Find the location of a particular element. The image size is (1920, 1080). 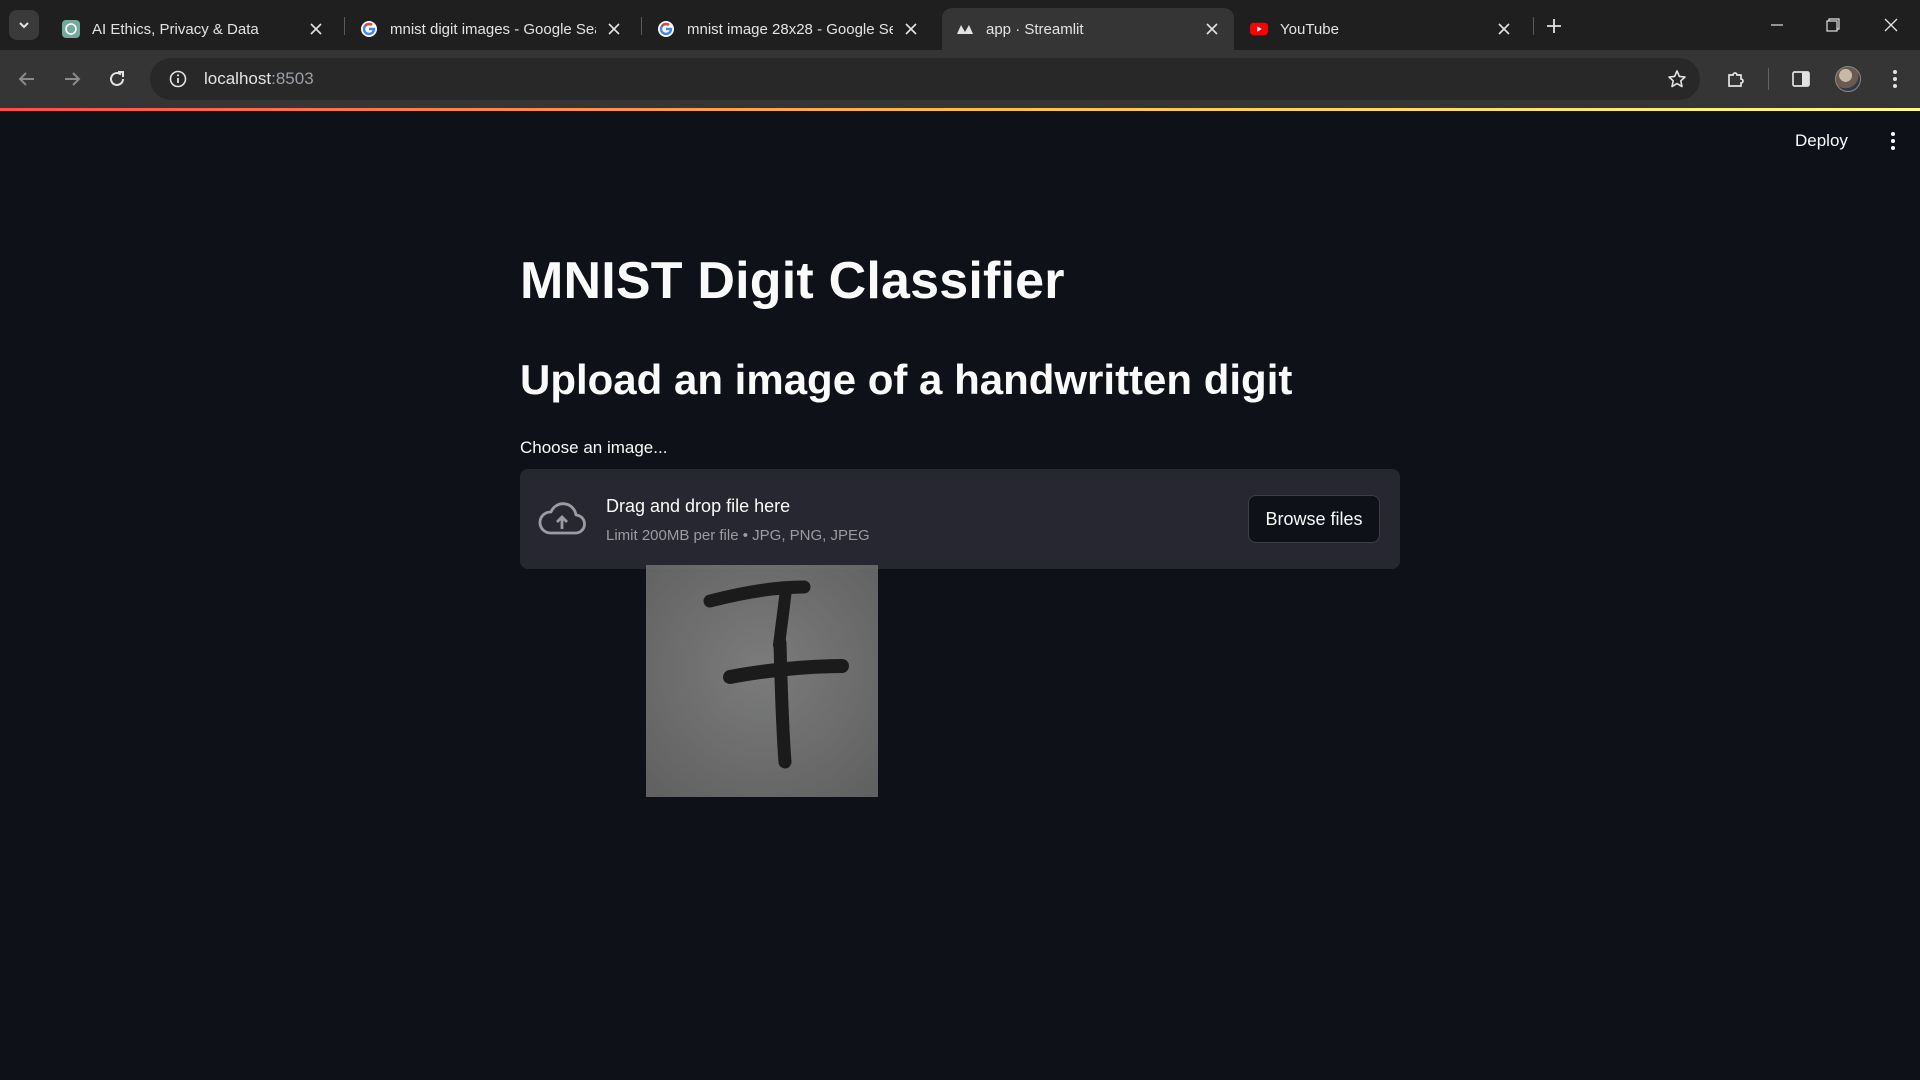

back-button is located at coordinates (27, 79).